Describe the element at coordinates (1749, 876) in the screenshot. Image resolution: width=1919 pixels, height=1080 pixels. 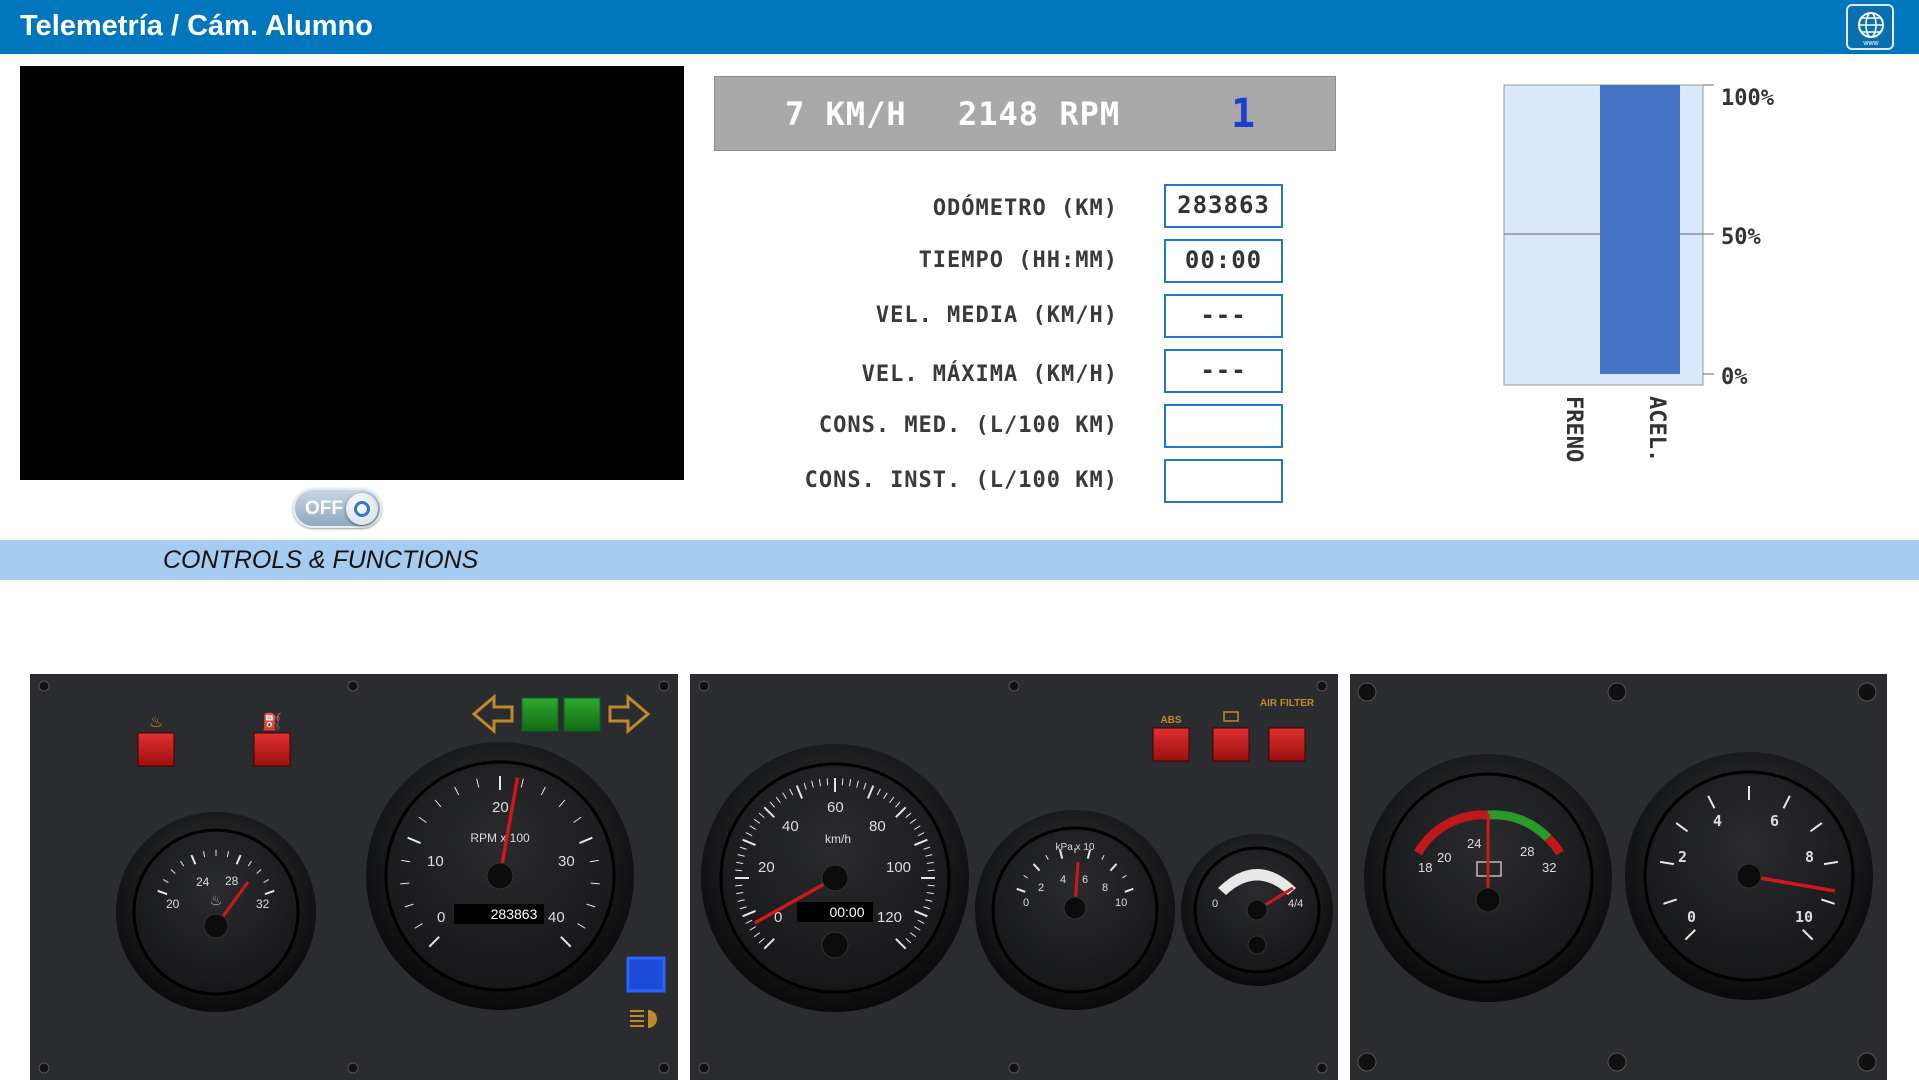
I see `aux-gauge: 0 2 4 6 8 10` at that location.